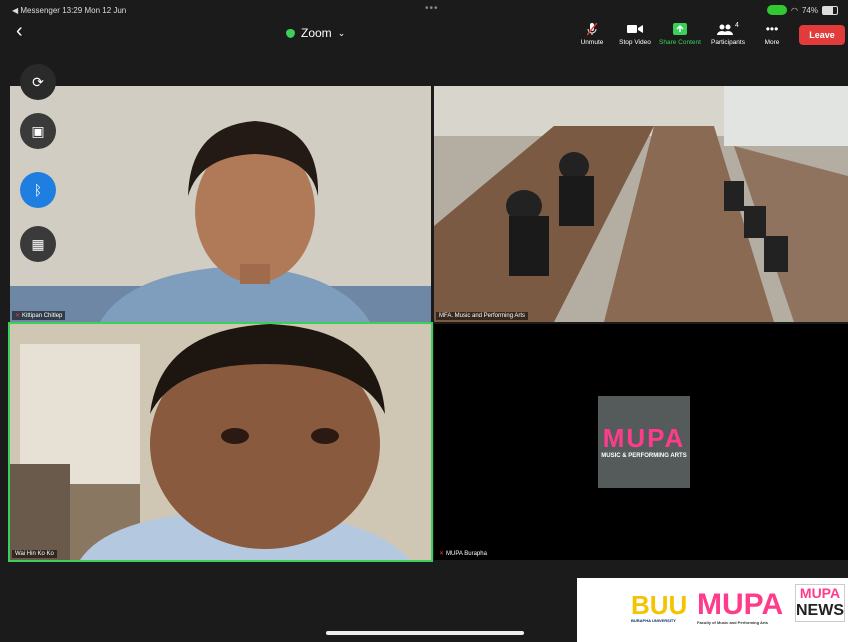  I want to click on camera-active-indicator, so click(777, 10).